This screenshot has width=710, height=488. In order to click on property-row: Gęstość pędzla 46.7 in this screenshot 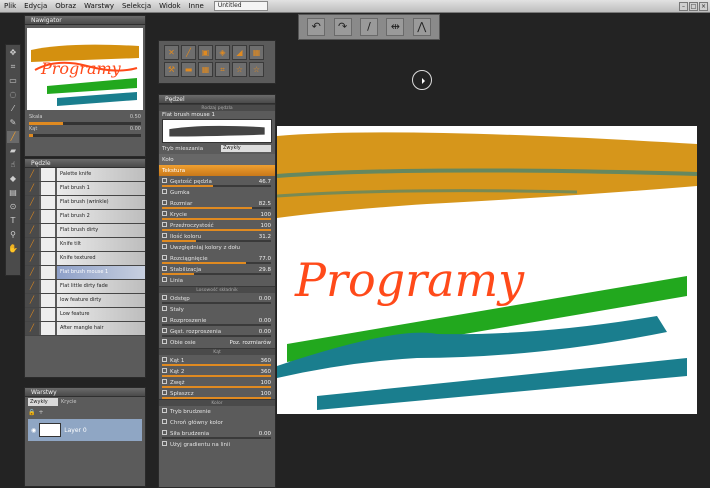, I will do `click(217, 181)`.